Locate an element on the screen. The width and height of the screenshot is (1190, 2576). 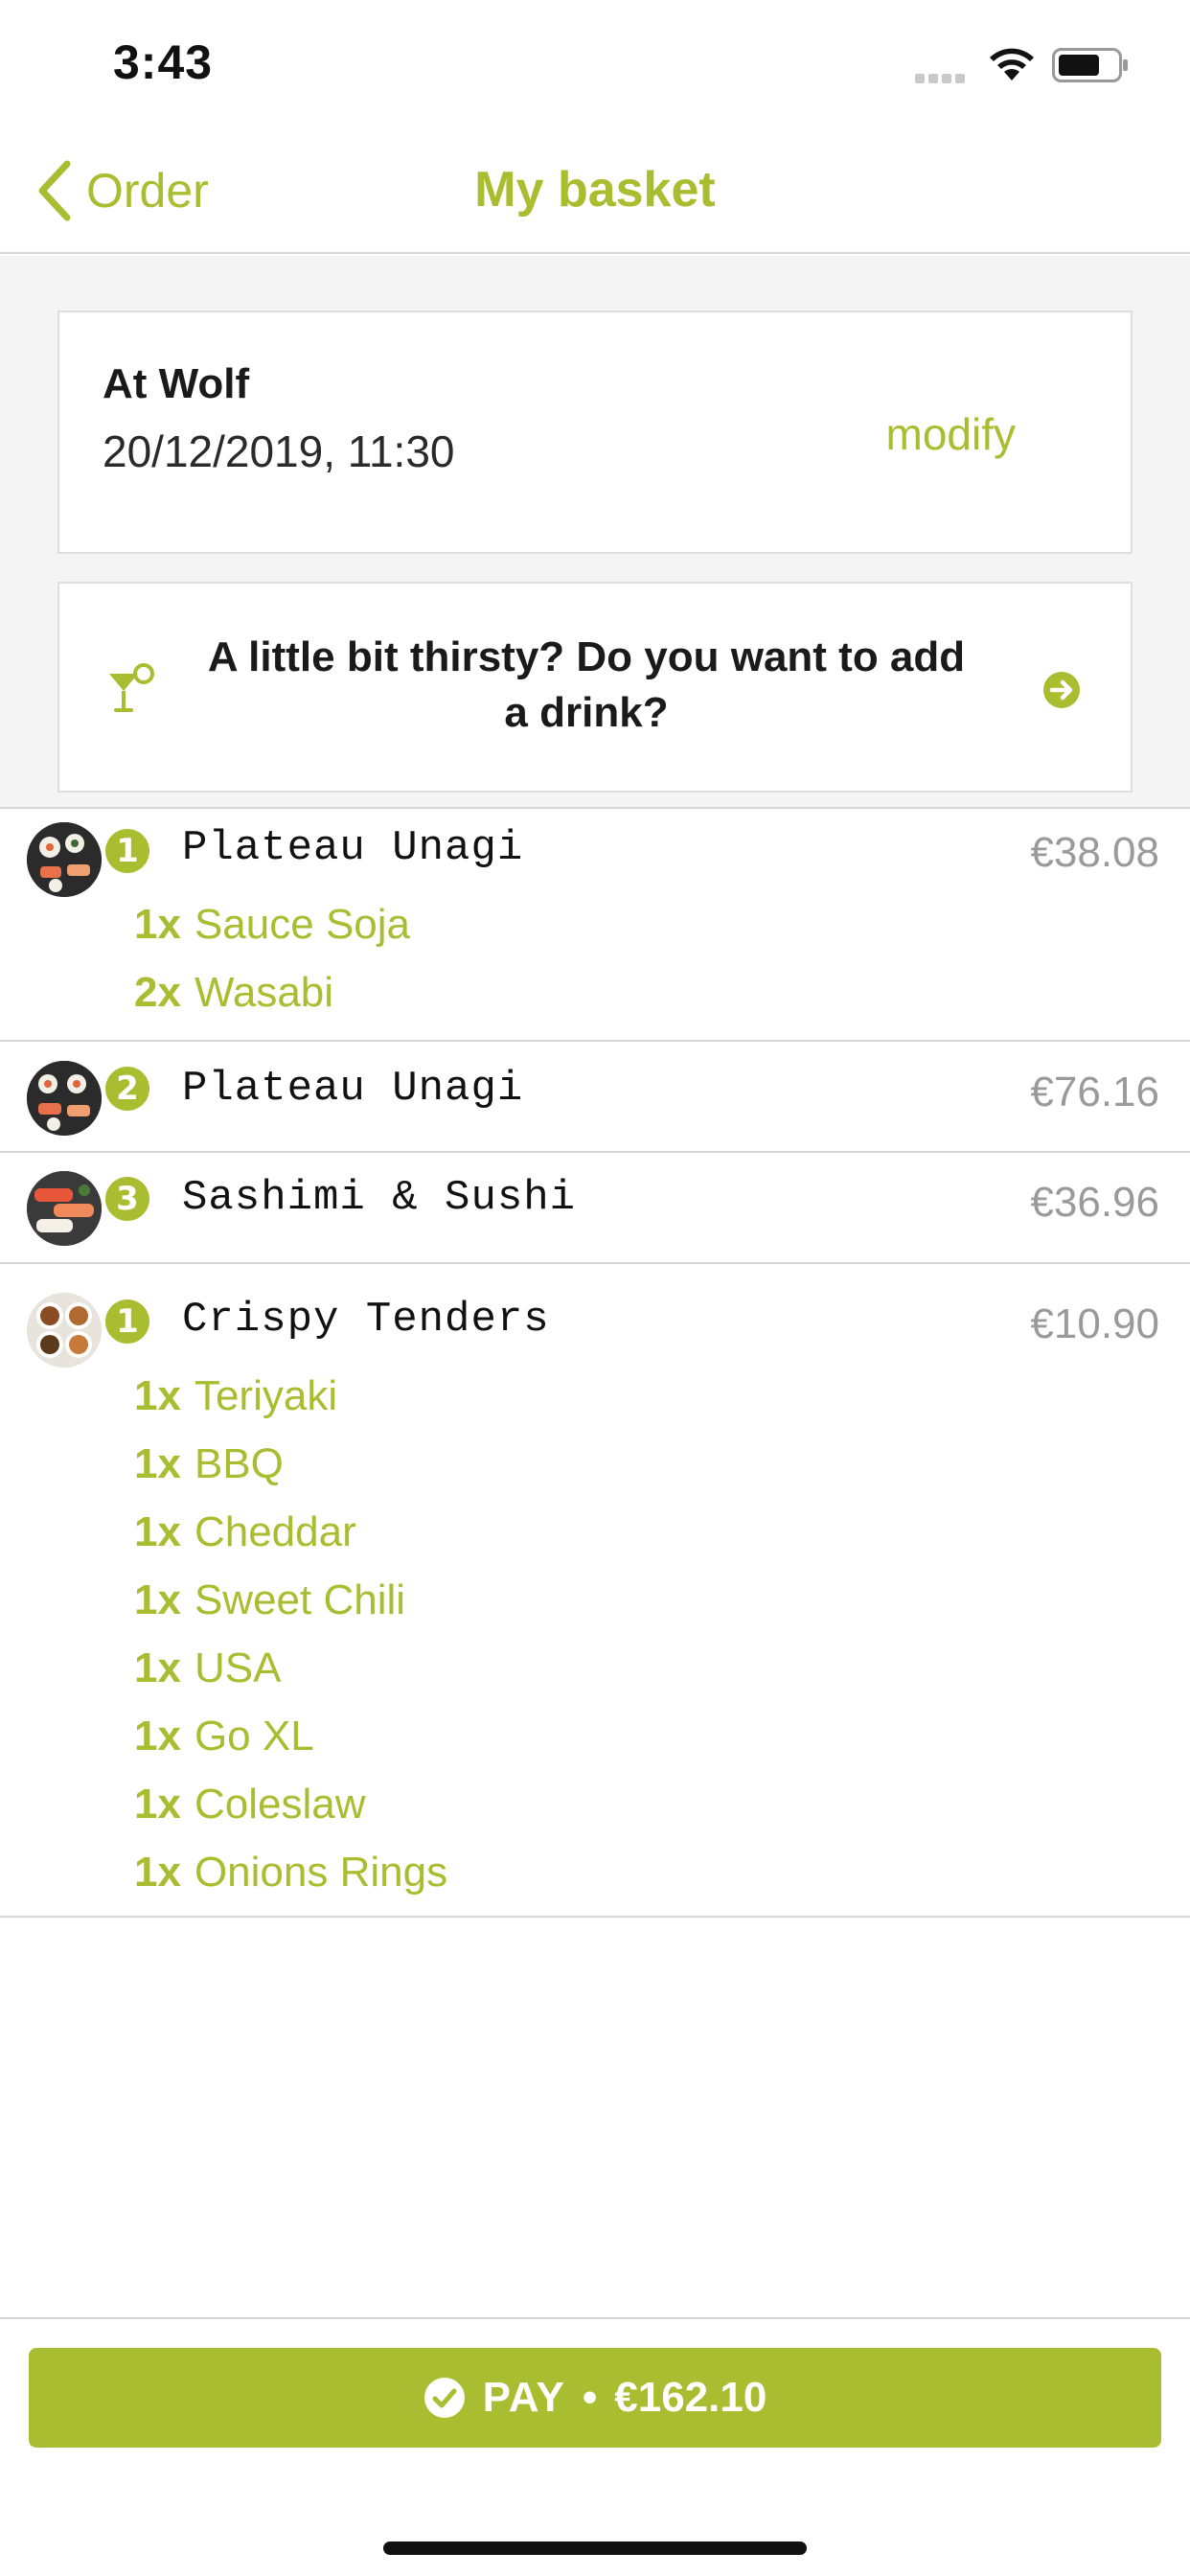
option-line: 1x Onions Rings is located at coordinates (290, 1872).